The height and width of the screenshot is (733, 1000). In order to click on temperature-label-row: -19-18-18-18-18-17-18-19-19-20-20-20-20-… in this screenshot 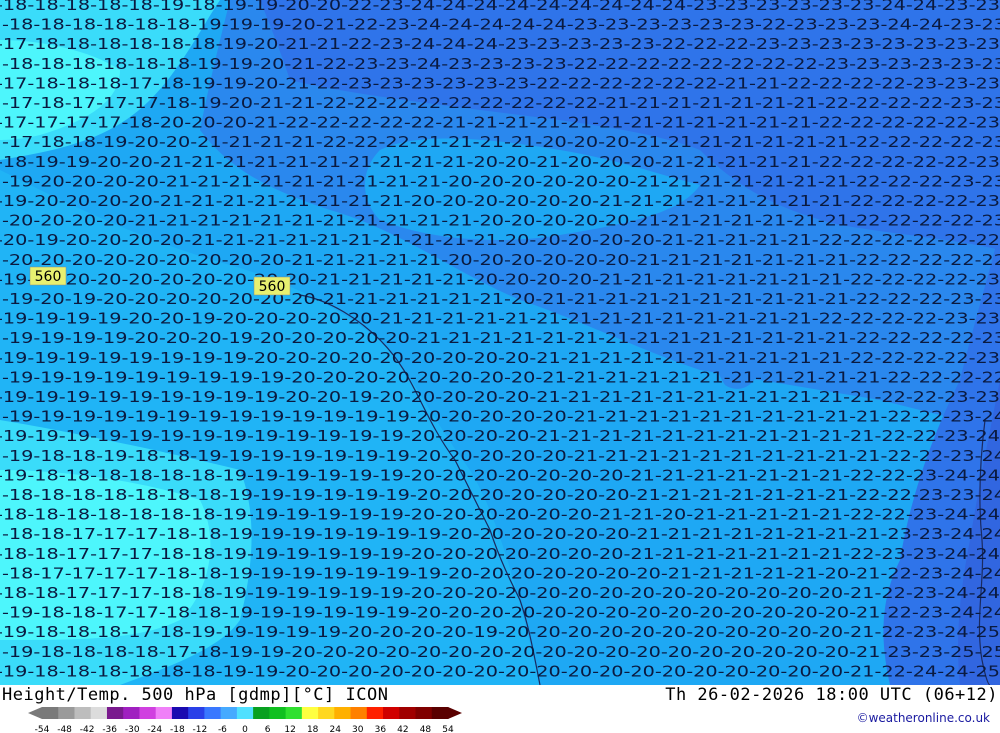, I will do `click(501, 652)`.